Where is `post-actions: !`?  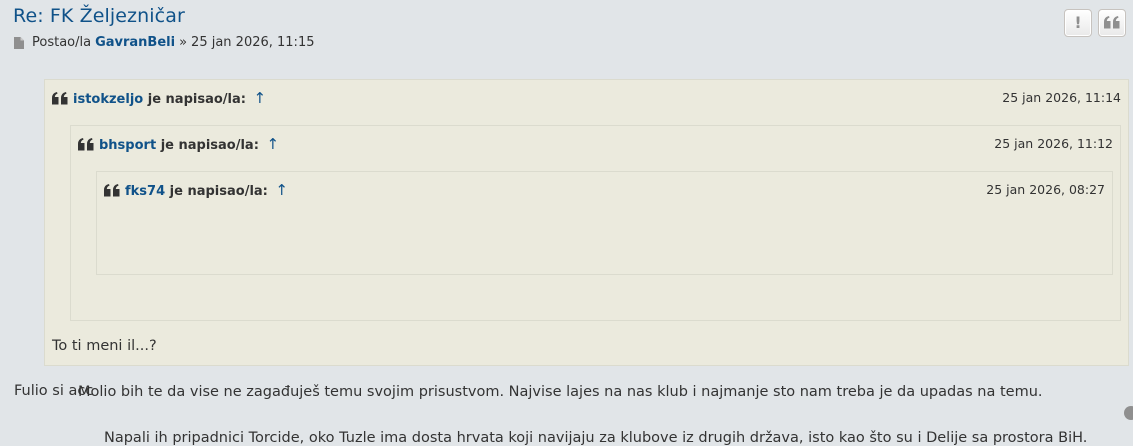
post-actions: ! is located at coordinates (1095, 23).